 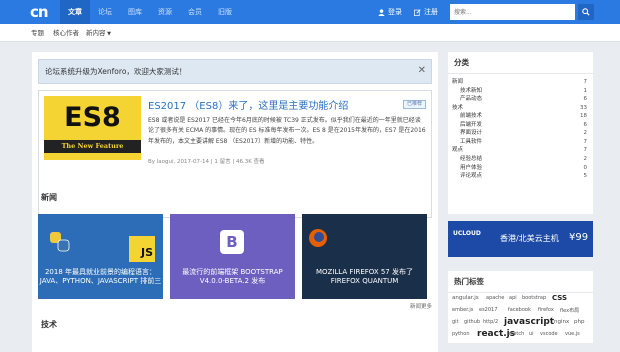 What do you see at coordinates (471, 158) in the screenshot?
I see `category-label: 经验总结` at bounding box center [471, 158].